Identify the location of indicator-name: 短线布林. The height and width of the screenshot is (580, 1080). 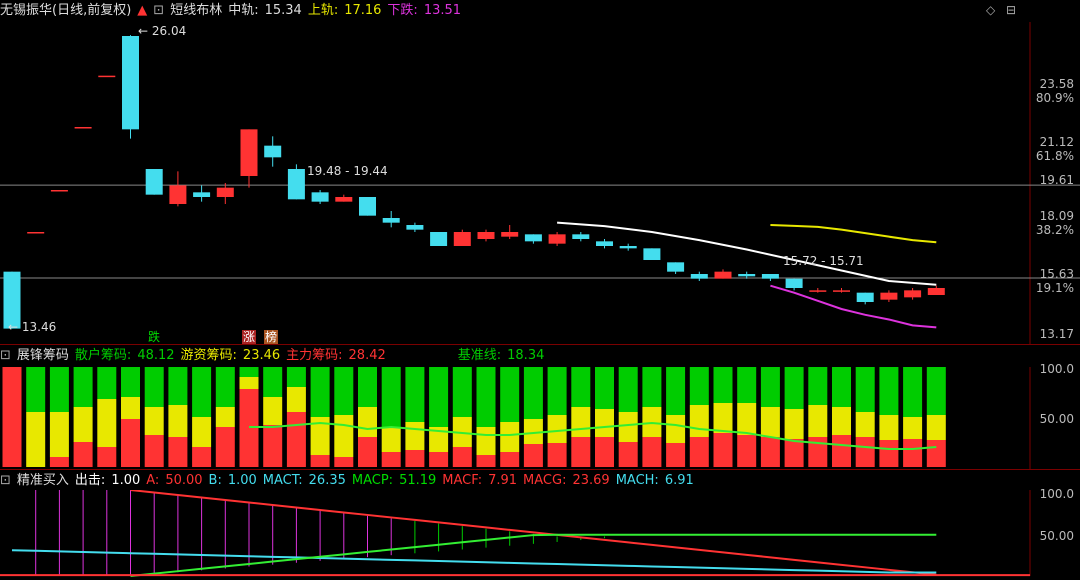
(196, 11).